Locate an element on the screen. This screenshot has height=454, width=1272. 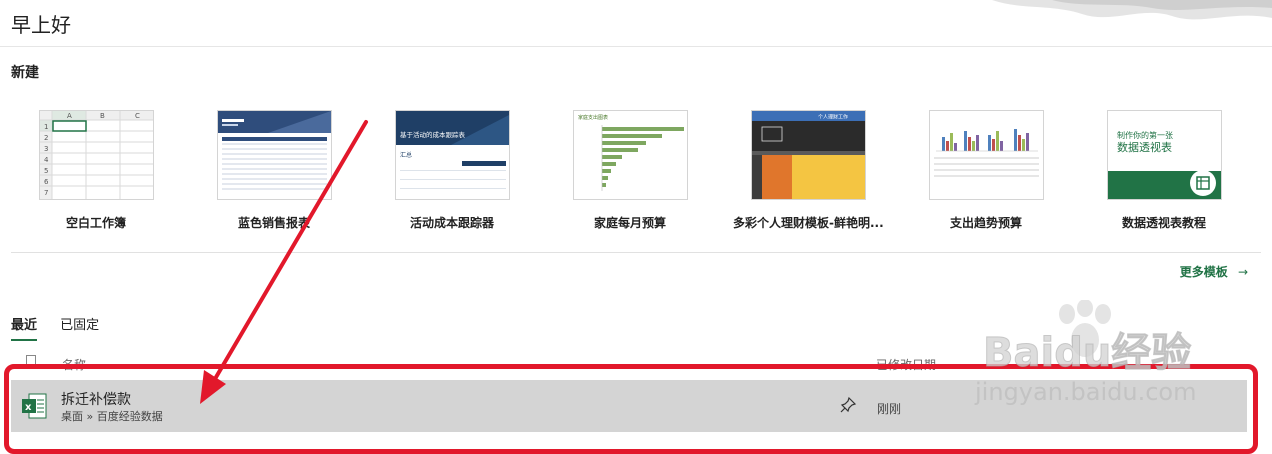
thumb-title: 家庭支出图表 is located at coordinates (593, 117).